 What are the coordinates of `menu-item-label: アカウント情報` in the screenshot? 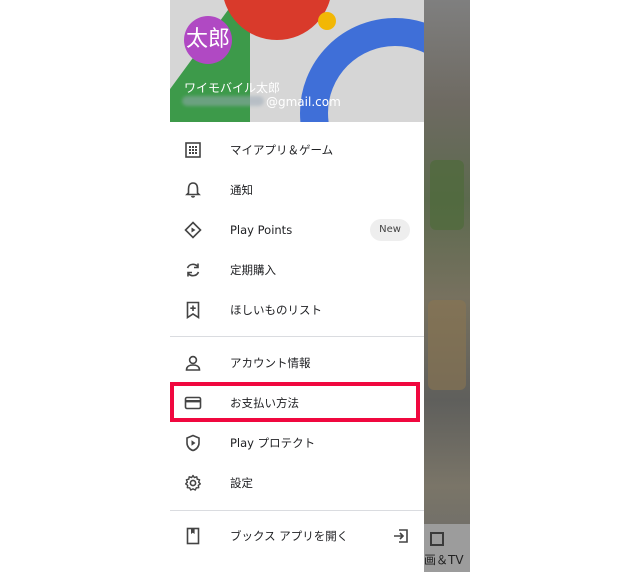 It's located at (270, 363).